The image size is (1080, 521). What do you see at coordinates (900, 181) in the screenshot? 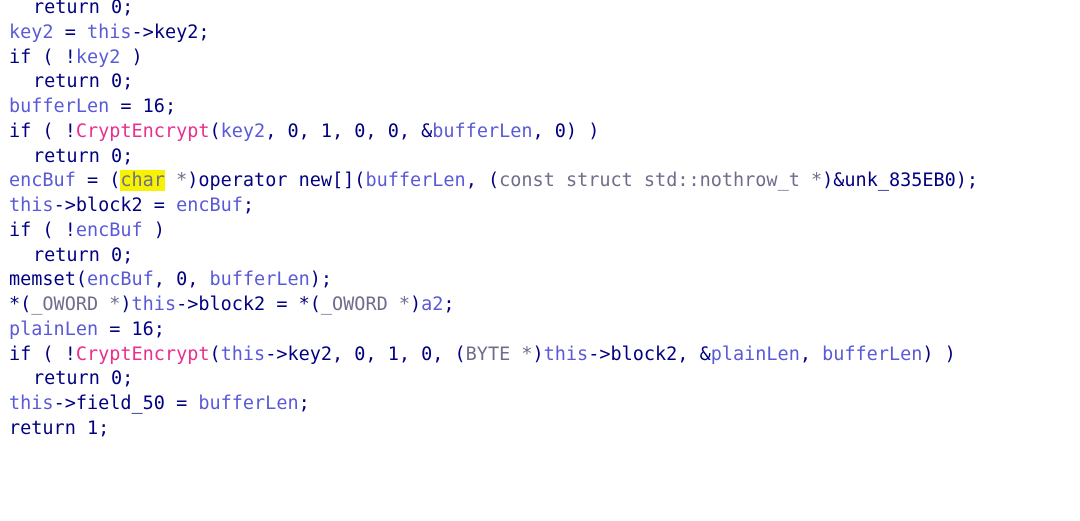
I see `code-token: )&unk_835EB0);` at bounding box center [900, 181].